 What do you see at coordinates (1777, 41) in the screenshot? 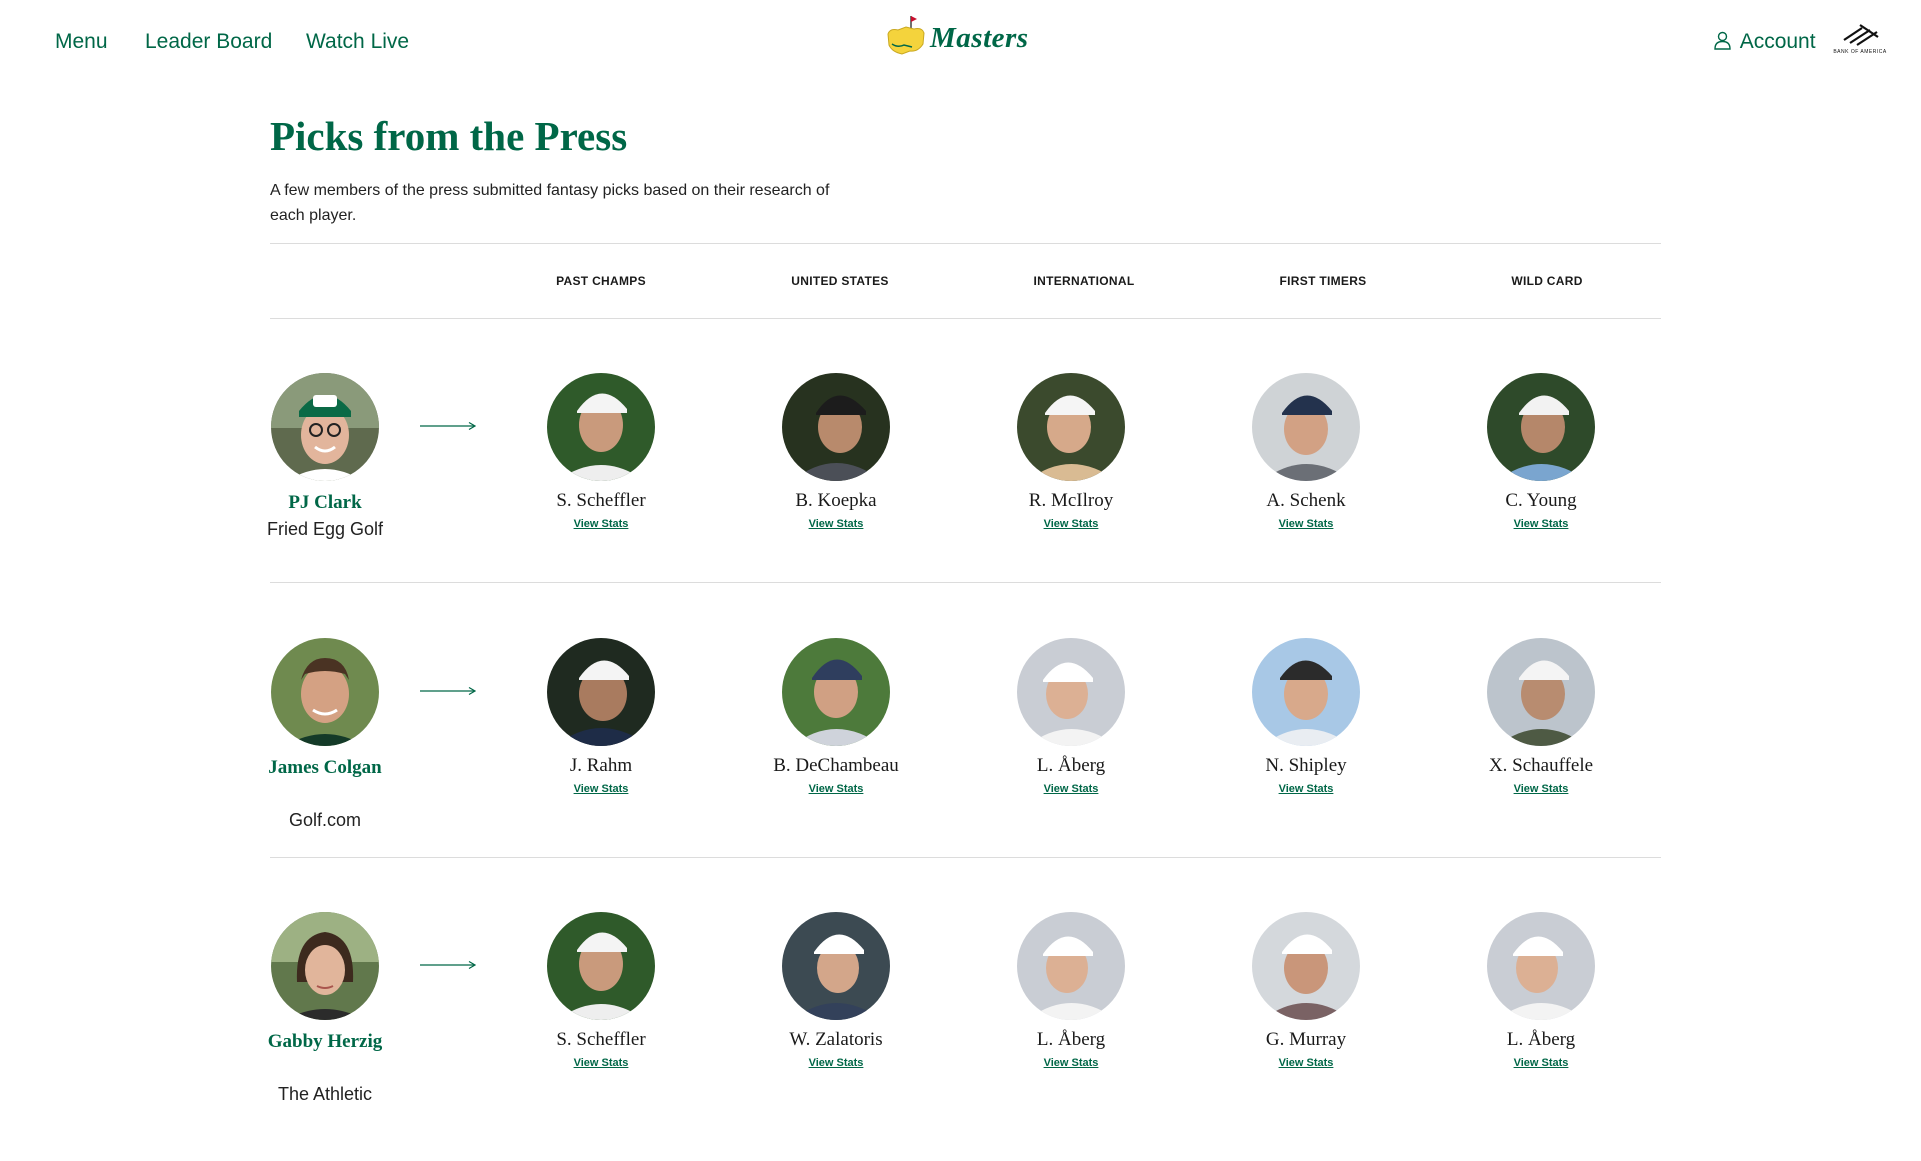
I see `account-label: Account` at bounding box center [1777, 41].